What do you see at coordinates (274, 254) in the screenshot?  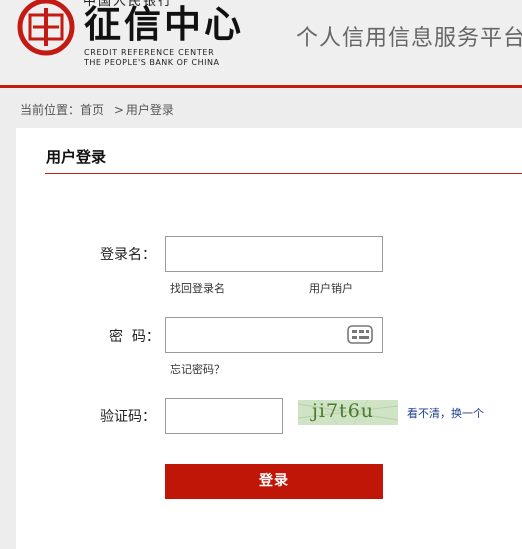 I see `username-input` at bounding box center [274, 254].